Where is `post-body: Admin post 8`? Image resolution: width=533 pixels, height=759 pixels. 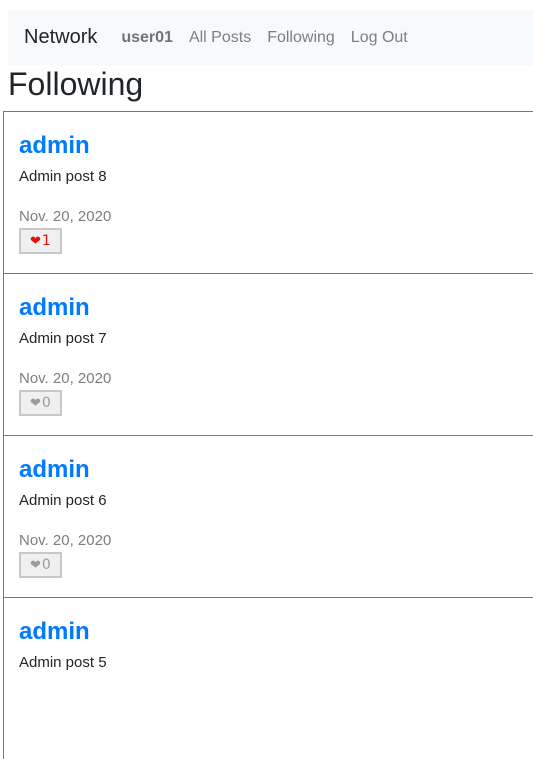
post-body: Admin post 8 is located at coordinates (63, 176).